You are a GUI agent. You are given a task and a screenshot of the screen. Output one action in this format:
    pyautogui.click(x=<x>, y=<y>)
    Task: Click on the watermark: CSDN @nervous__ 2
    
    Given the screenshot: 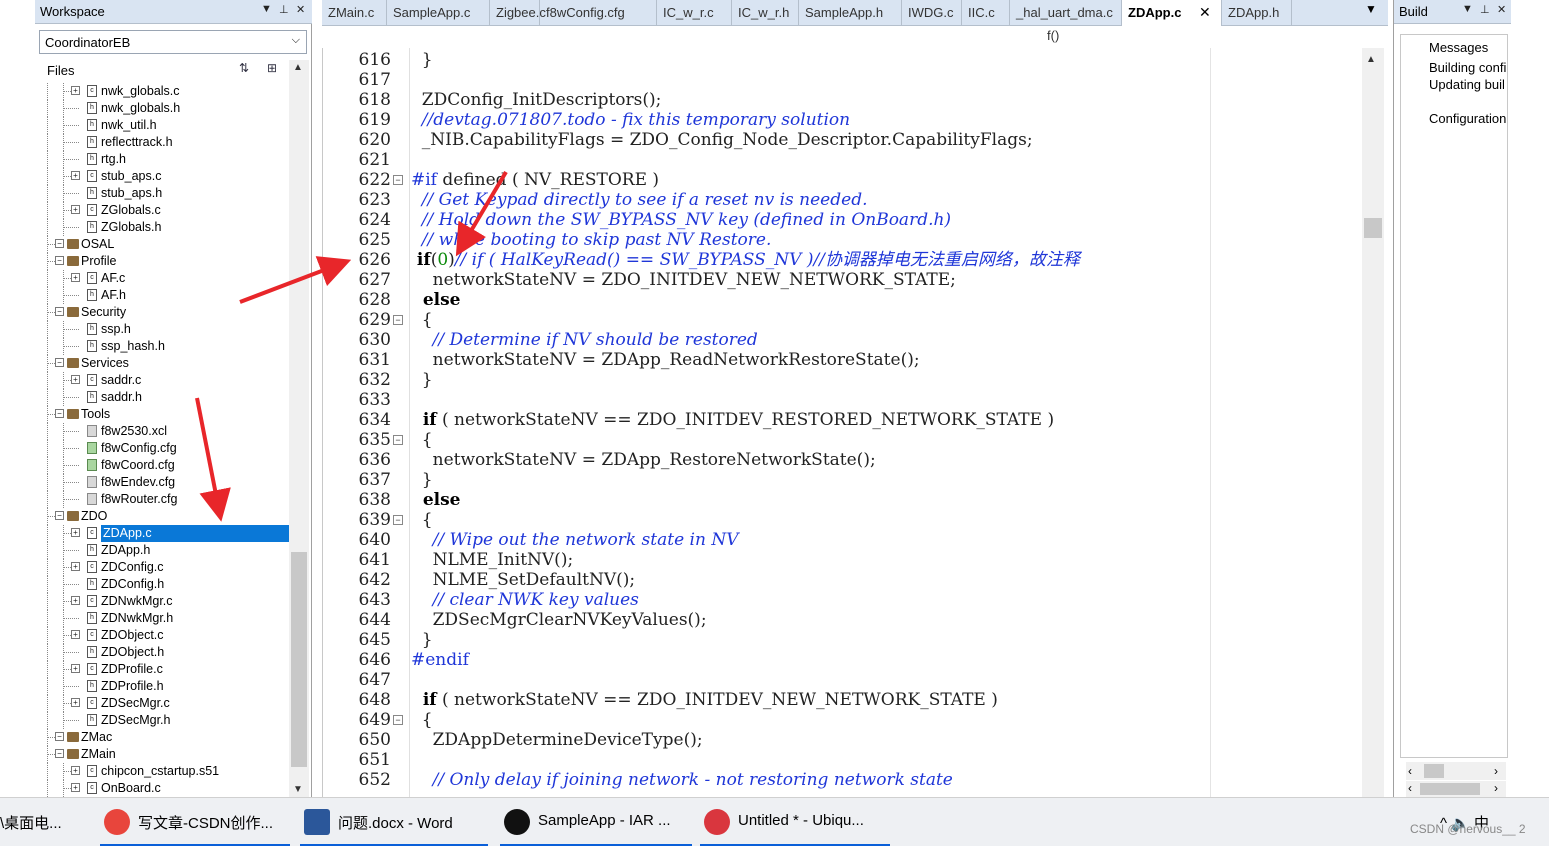 What is the action you would take?
    pyautogui.click(x=1468, y=829)
    